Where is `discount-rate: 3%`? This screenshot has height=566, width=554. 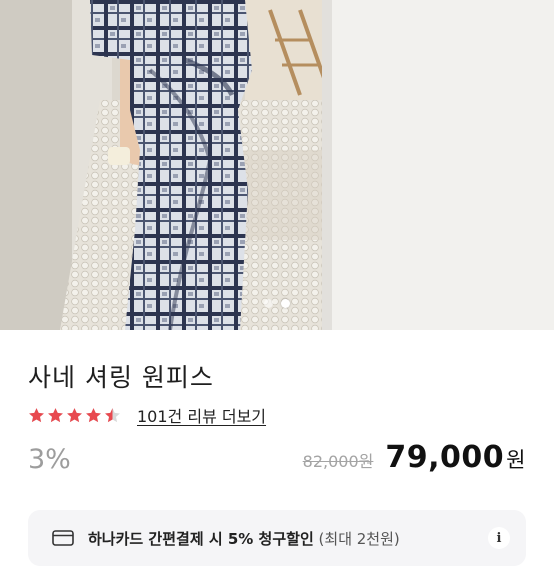 discount-rate: 3% is located at coordinates (49, 459).